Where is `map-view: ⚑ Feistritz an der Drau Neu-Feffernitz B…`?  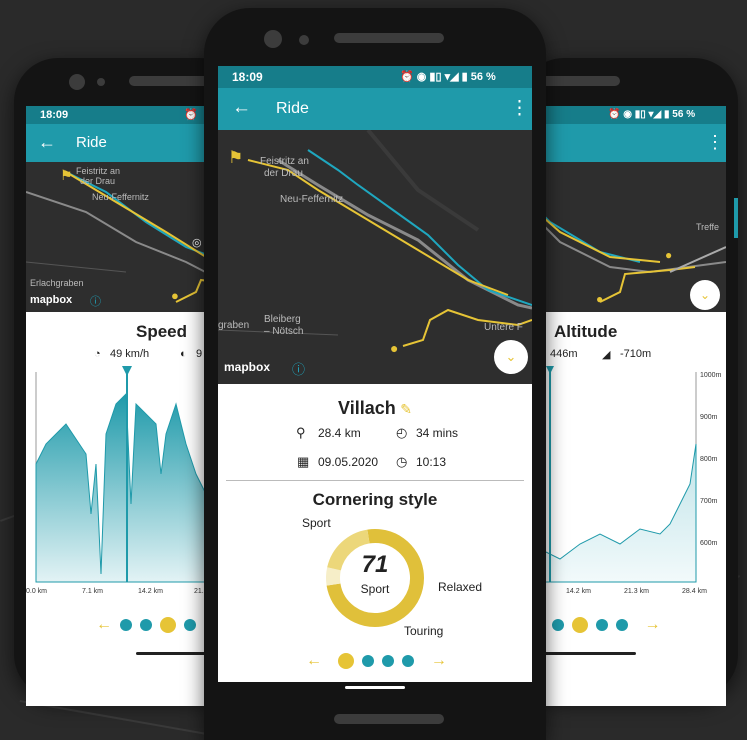 map-view: ⚑ Feistritz an der Drau Neu-Feffernitz B… is located at coordinates (375, 257).